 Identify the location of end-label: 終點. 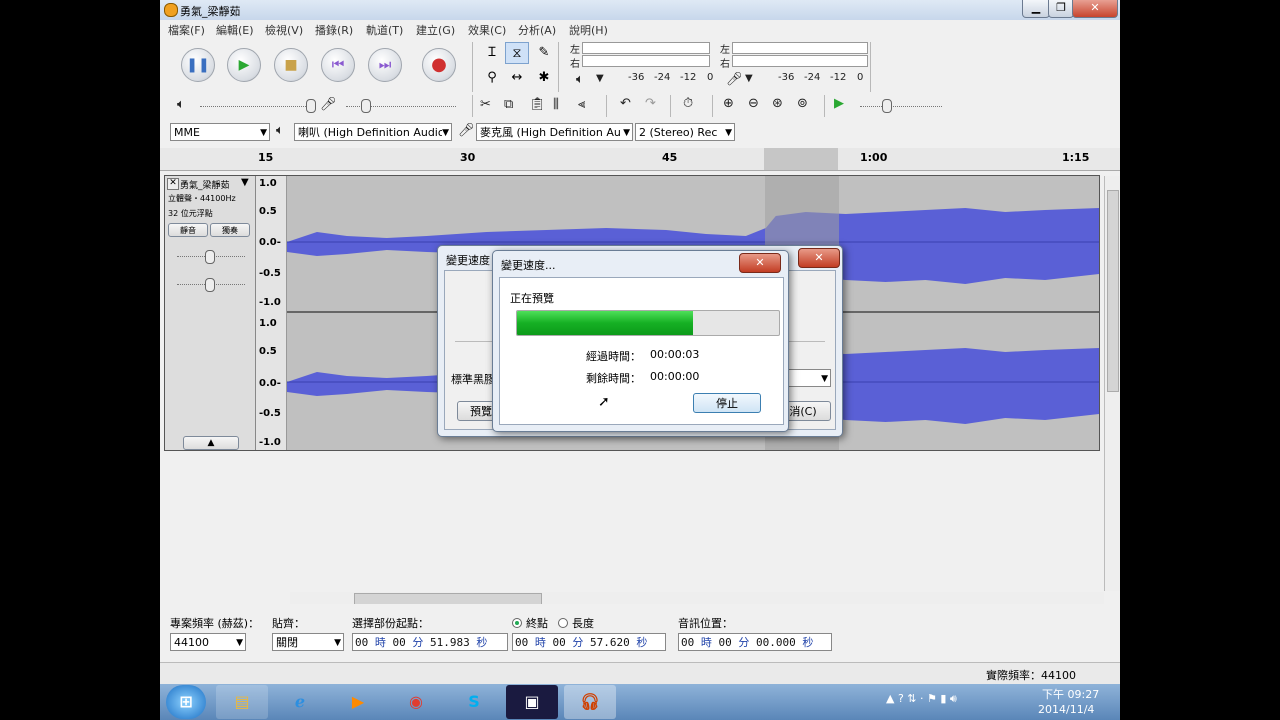
(537, 623).